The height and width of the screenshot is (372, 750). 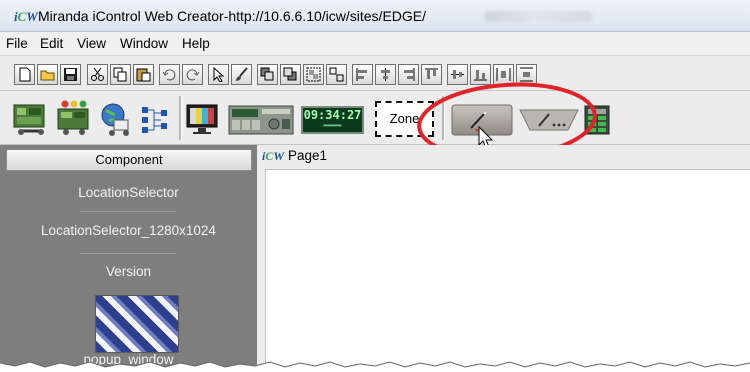 I want to click on bring-front-icon, so click(x=267, y=74).